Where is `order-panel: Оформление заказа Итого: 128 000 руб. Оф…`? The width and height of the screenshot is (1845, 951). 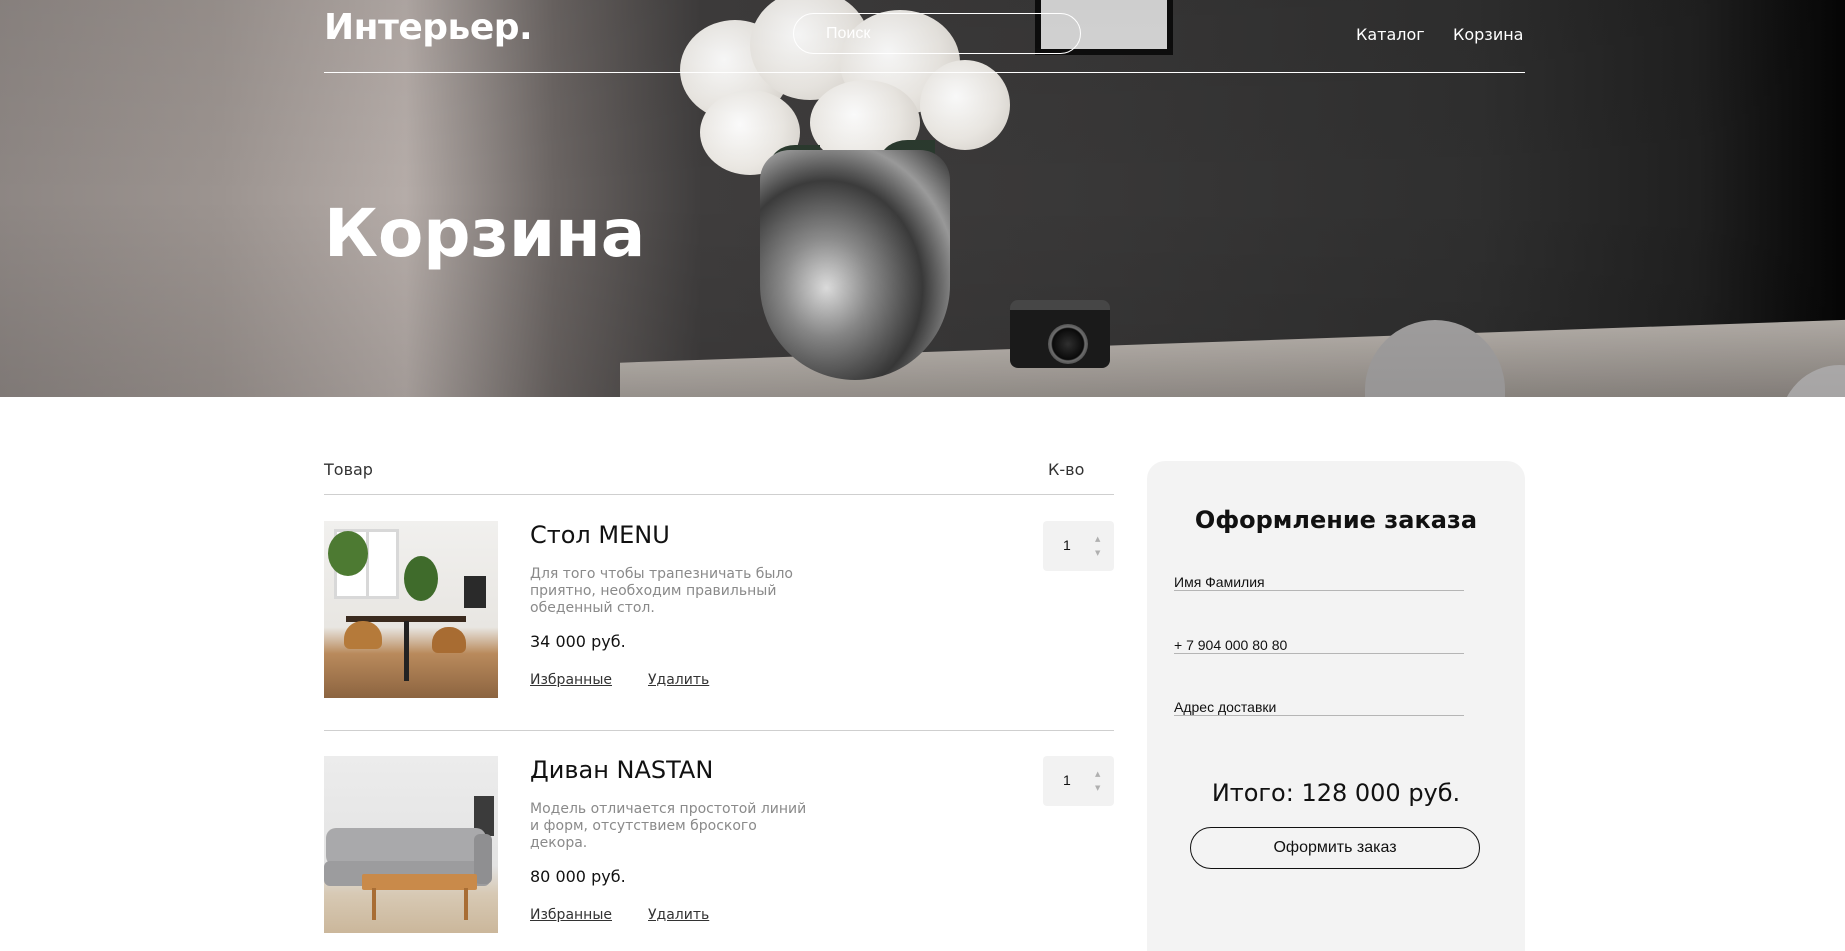 order-panel: Оформление заказа Итого: 128 000 руб. Оф… is located at coordinates (1336, 706).